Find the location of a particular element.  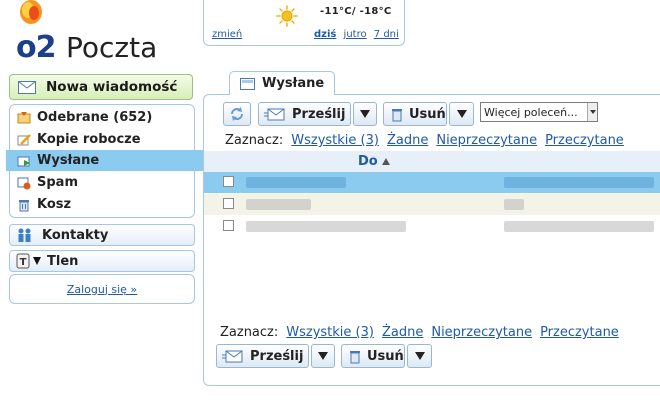

forward-button: Prześlij is located at coordinates (304, 114).